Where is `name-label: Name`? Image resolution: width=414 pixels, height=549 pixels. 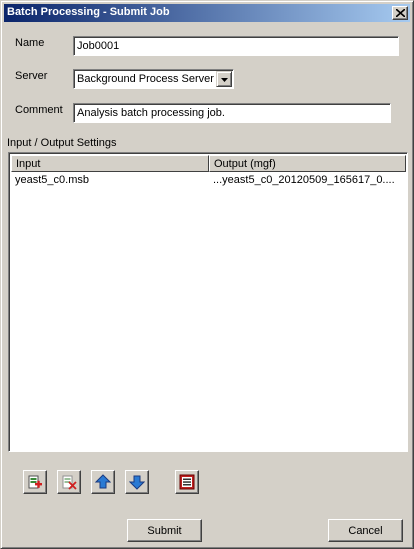 name-label: Name is located at coordinates (30, 43).